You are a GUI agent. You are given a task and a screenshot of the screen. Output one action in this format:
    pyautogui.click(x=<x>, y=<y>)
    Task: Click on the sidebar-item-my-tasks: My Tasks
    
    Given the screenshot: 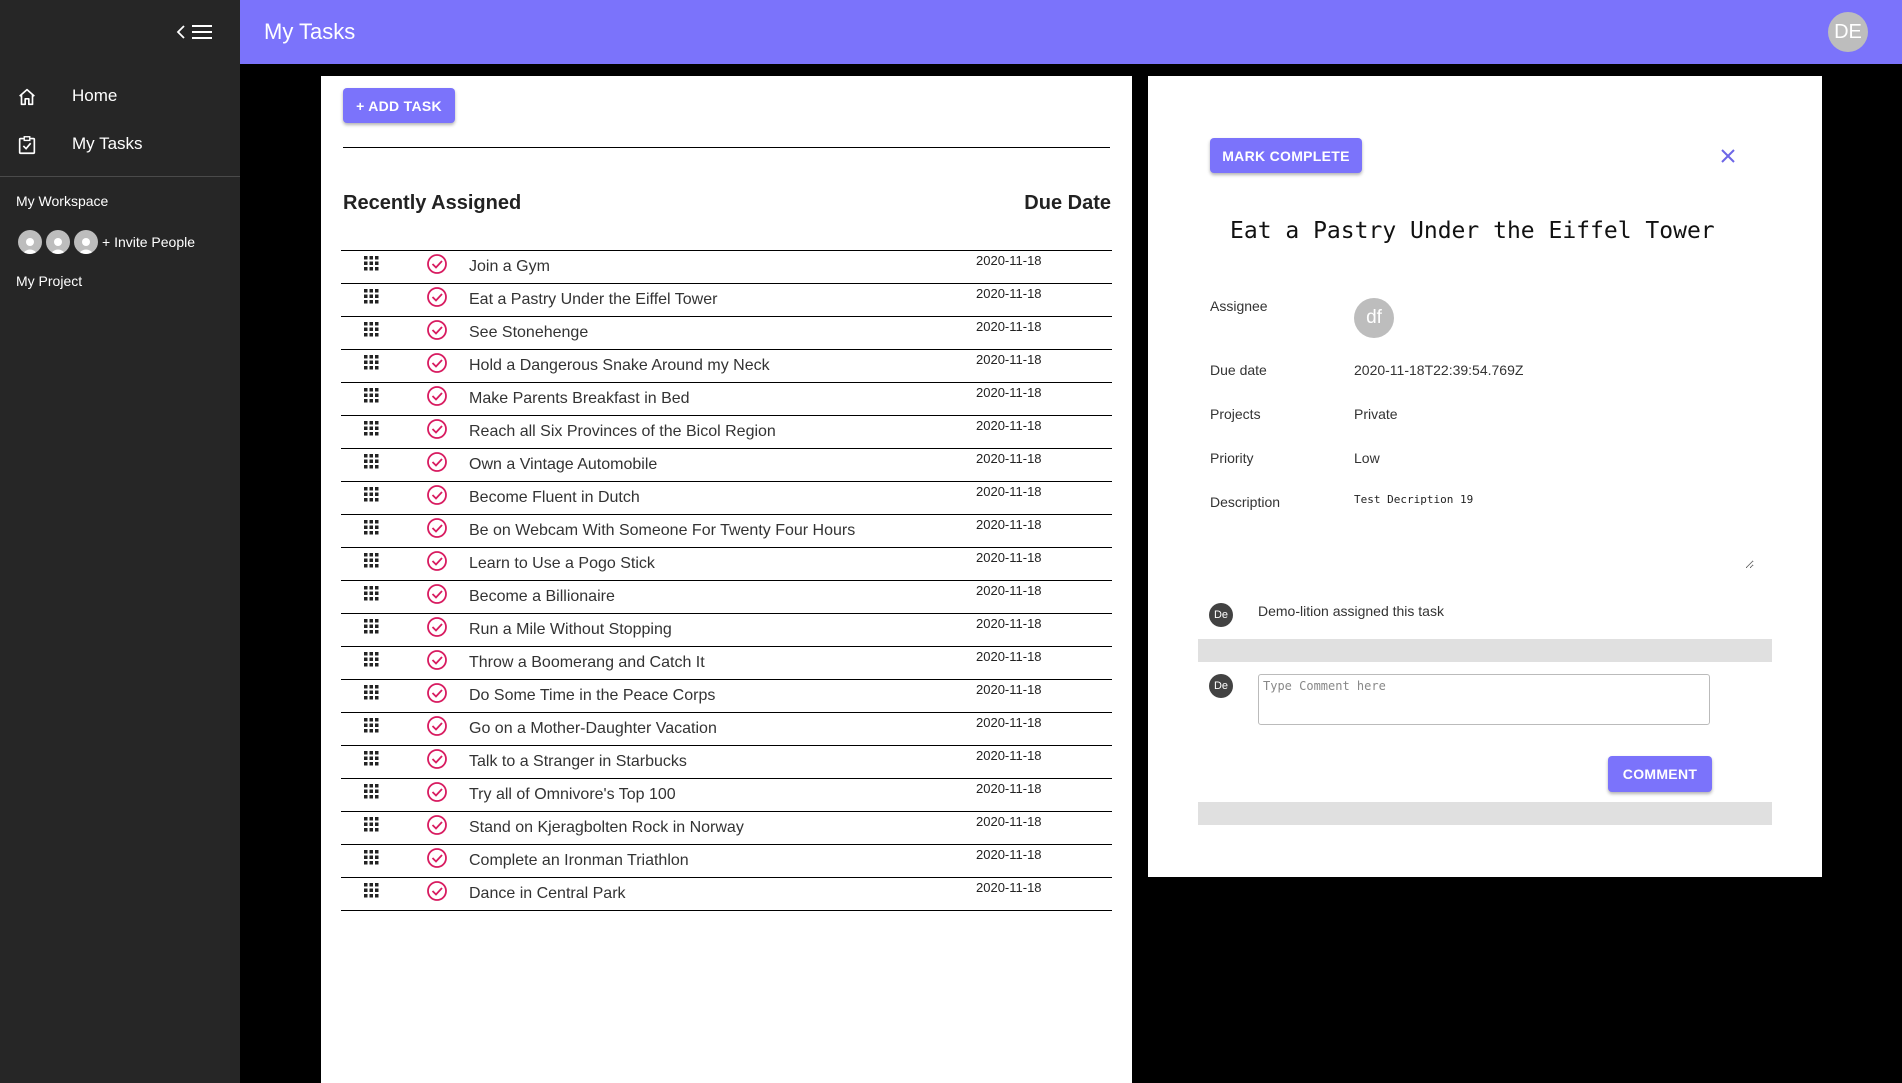 What is the action you would take?
    pyautogui.click(x=120, y=144)
    